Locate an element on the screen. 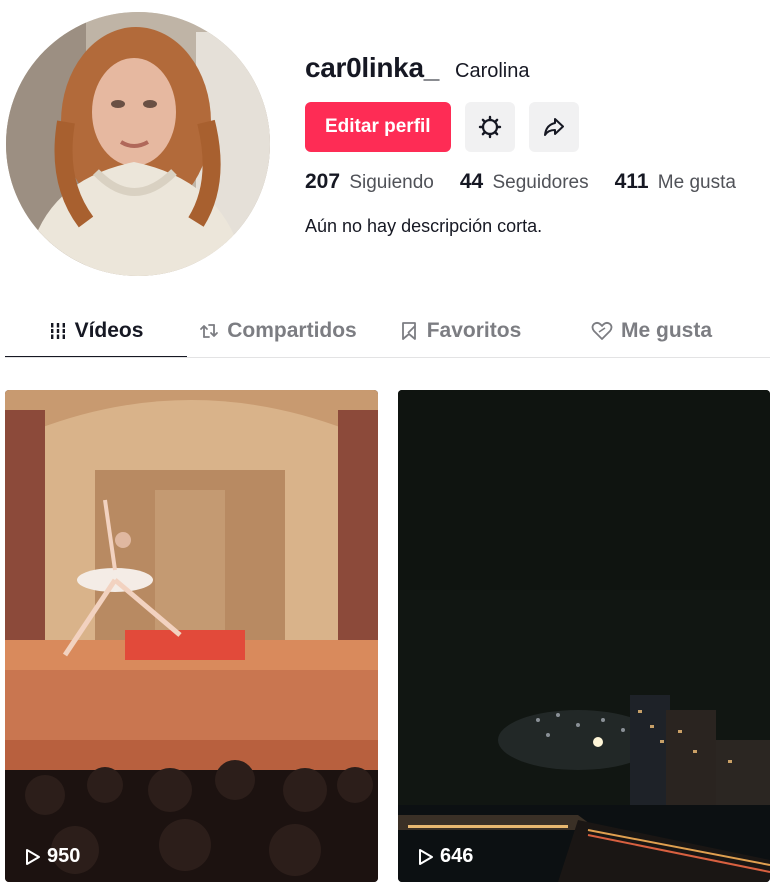 The height and width of the screenshot is (882, 770). grid-icon is located at coordinates (57, 331).